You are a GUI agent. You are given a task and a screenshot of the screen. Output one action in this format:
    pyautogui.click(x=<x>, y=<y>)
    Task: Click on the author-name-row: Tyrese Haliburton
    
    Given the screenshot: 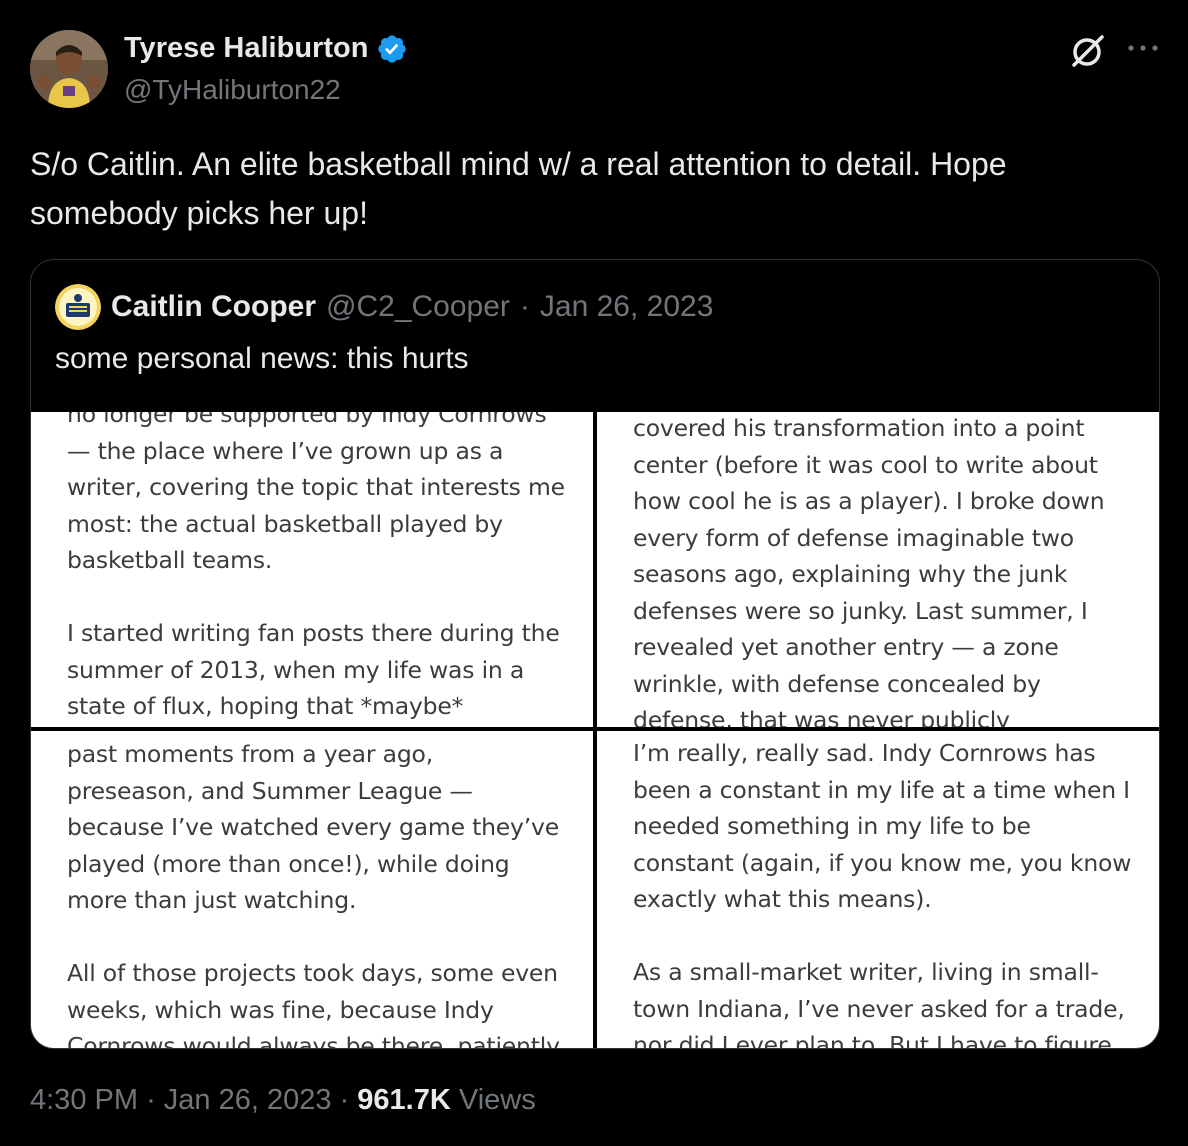 What is the action you would take?
    pyautogui.click(x=266, y=48)
    